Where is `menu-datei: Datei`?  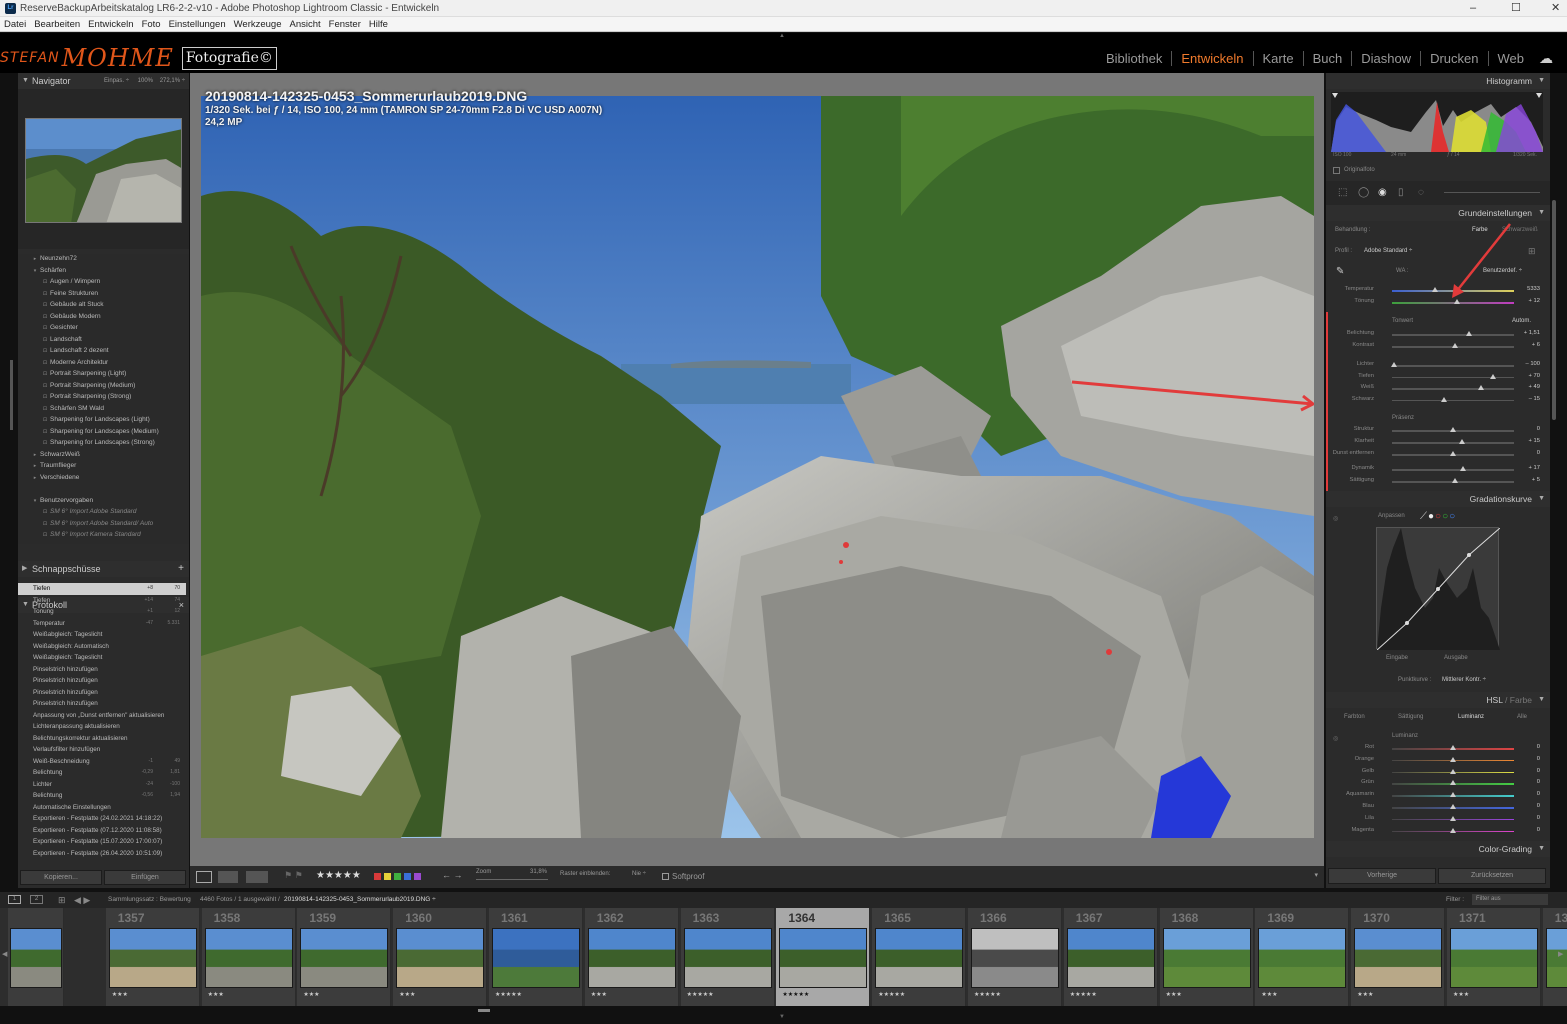 menu-datei: Datei is located at coordinates (15, 24).